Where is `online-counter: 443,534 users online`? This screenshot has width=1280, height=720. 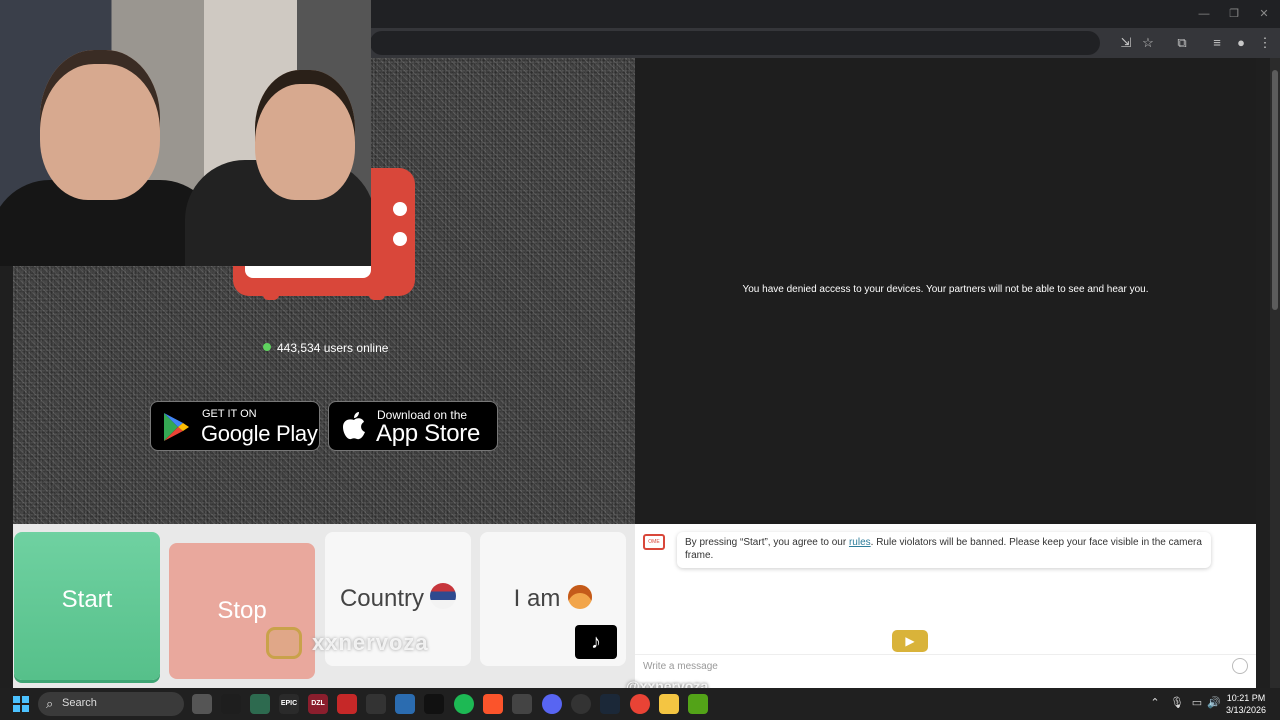
online-counter: 443,534 users online is located at coordinates (325, 348).